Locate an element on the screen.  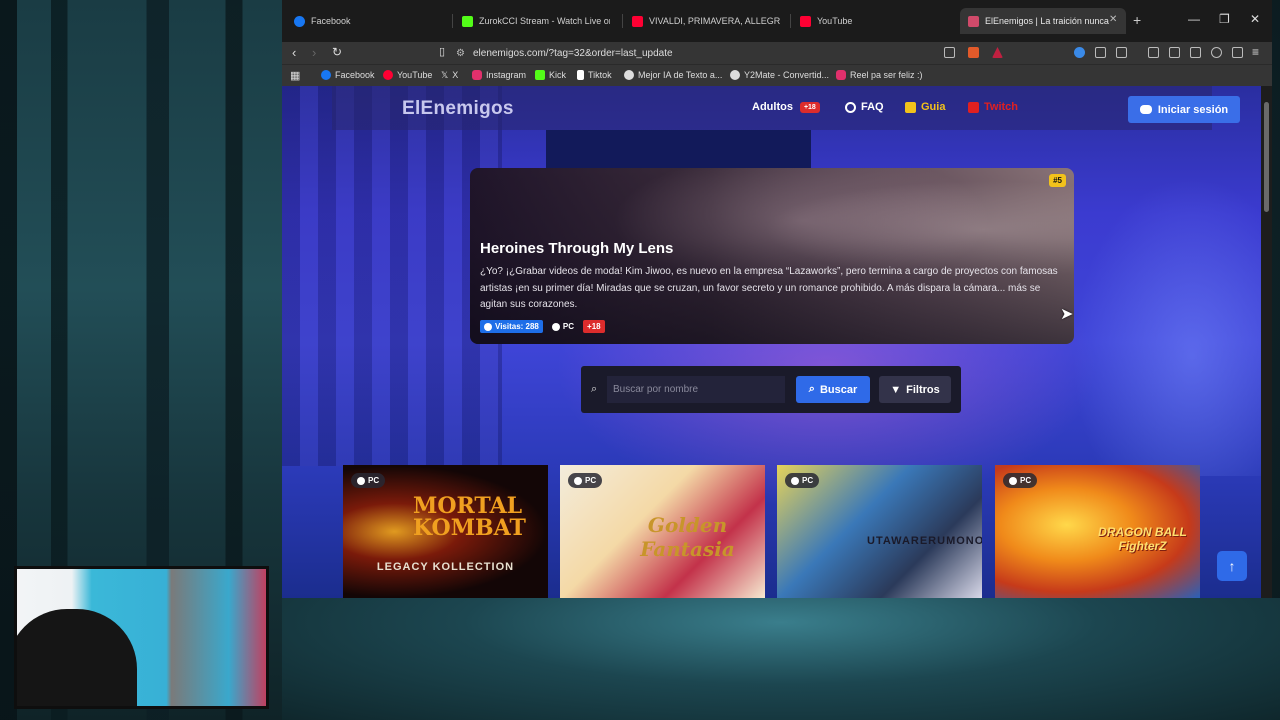
search-bar: ⌕ ⌕ Buscar ▼ Filtros is located at coordinates (771, 389).